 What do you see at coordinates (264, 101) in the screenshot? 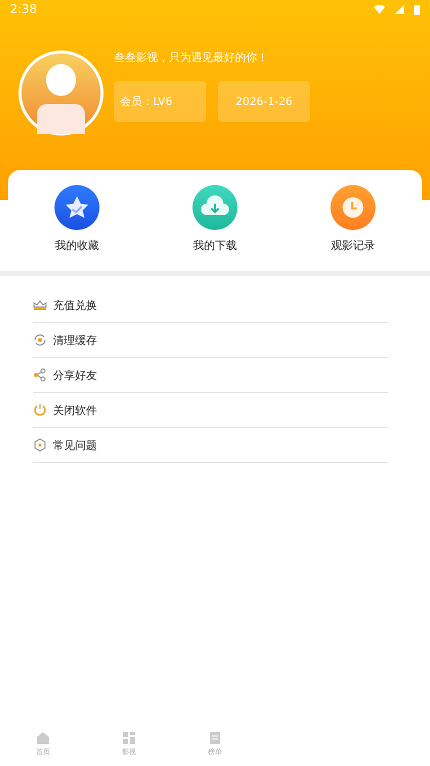
I see `member-date: 2026-1-26` at bounding box center [264, 101].